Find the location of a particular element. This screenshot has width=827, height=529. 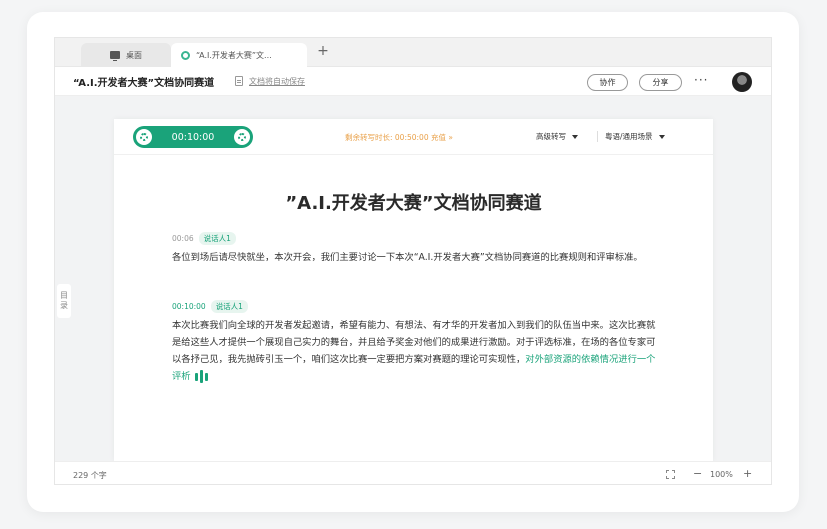

status-bar: 229 个字 − 100% + is located at coordinates (413, 472).